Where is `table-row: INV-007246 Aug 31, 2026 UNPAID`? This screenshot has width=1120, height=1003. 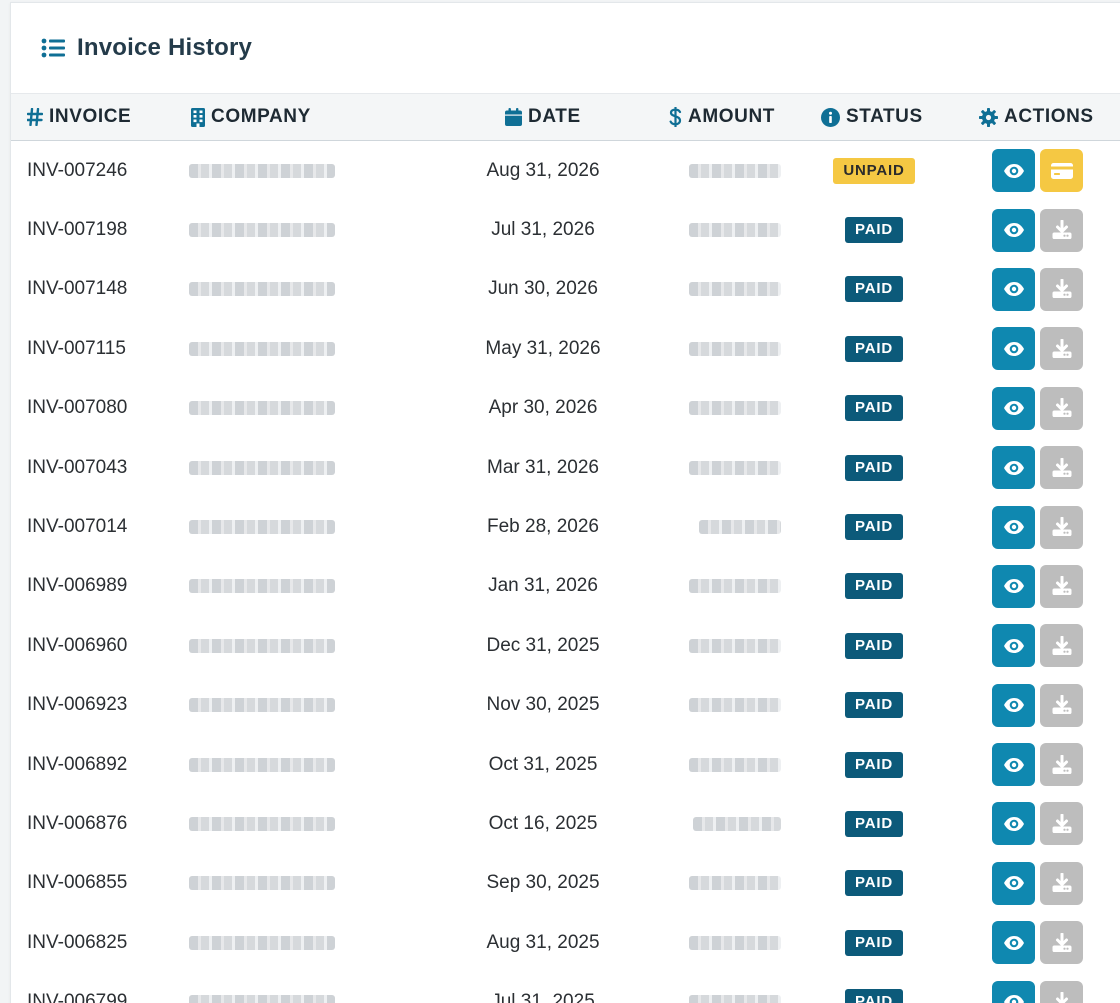
table-row: INV-007246 Aug 31, 2026 UNPAID is located at coordinates (565, 170).